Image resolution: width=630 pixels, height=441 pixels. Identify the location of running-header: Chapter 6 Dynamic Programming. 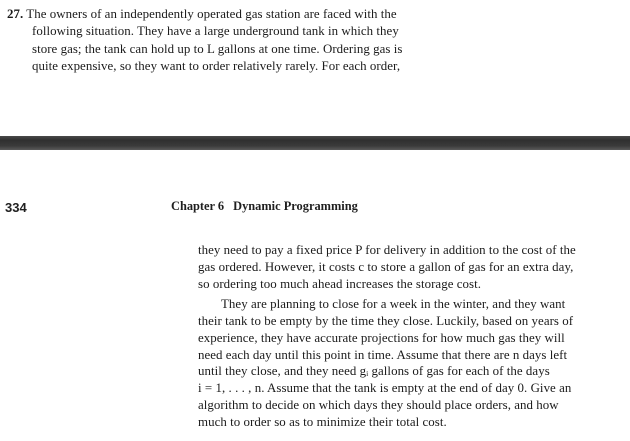
(264, 206).